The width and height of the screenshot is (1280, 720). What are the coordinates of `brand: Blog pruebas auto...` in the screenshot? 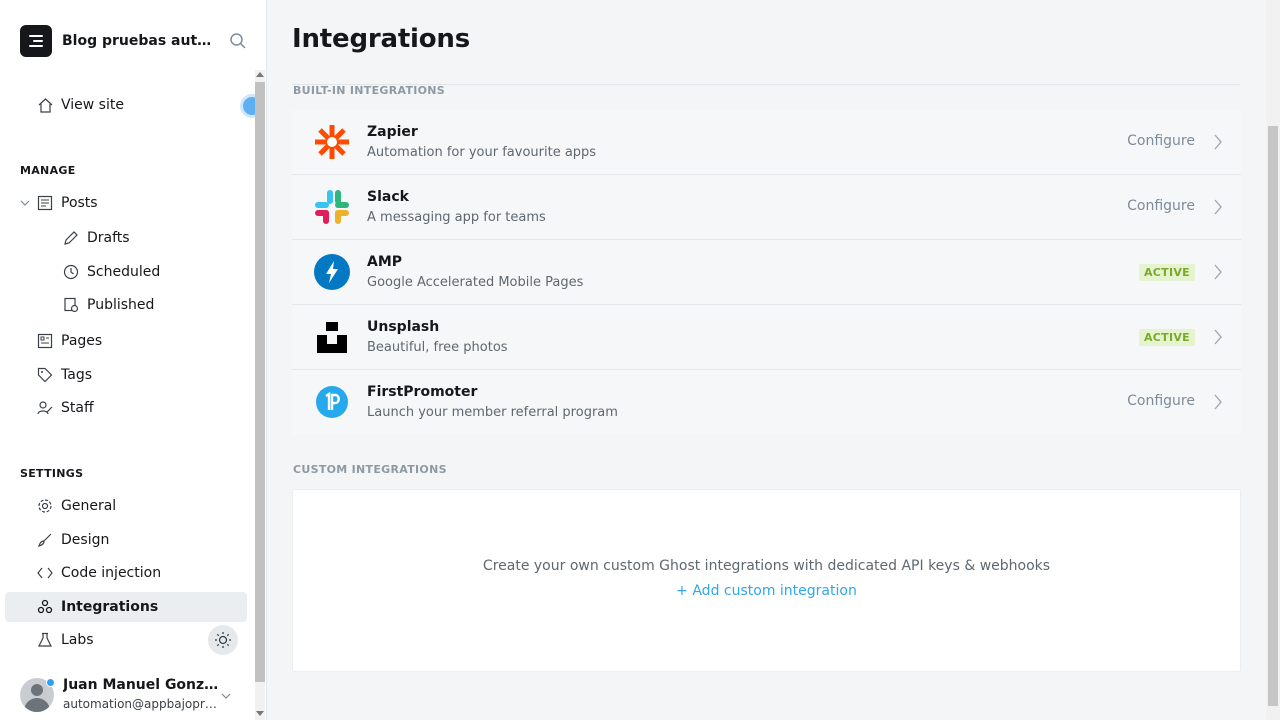 It's located at (118, 41).